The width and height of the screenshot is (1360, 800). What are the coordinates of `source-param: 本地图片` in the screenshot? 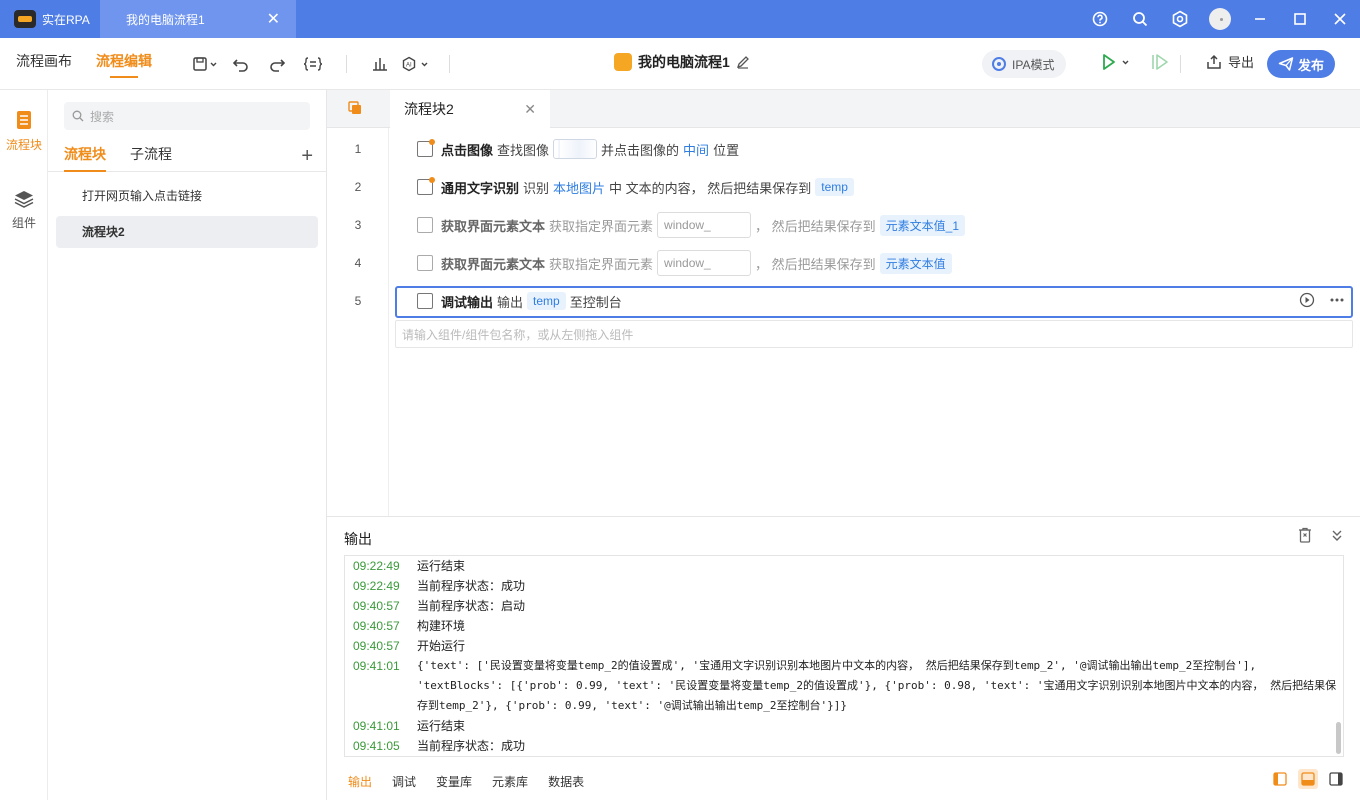 It's located at (579, 187).